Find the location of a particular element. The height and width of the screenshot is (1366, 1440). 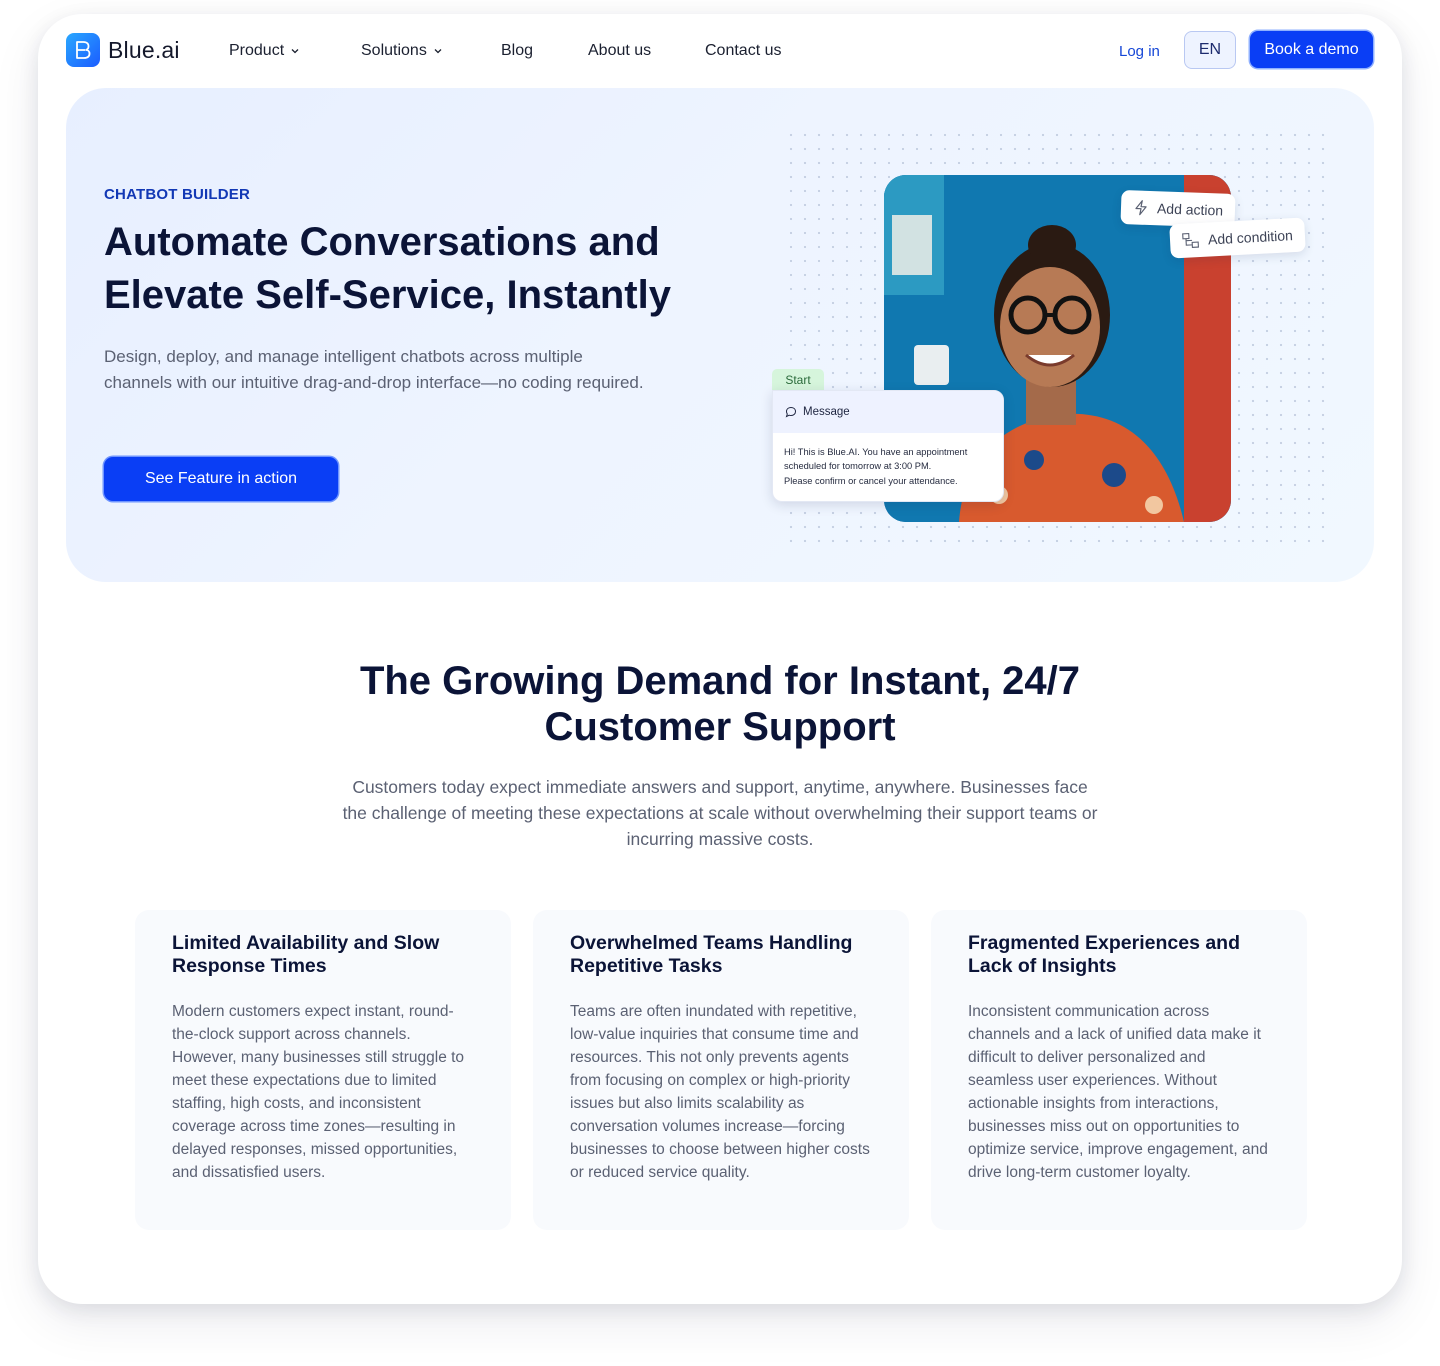

nav-blog: Blog is located at coordinates (517, 51).